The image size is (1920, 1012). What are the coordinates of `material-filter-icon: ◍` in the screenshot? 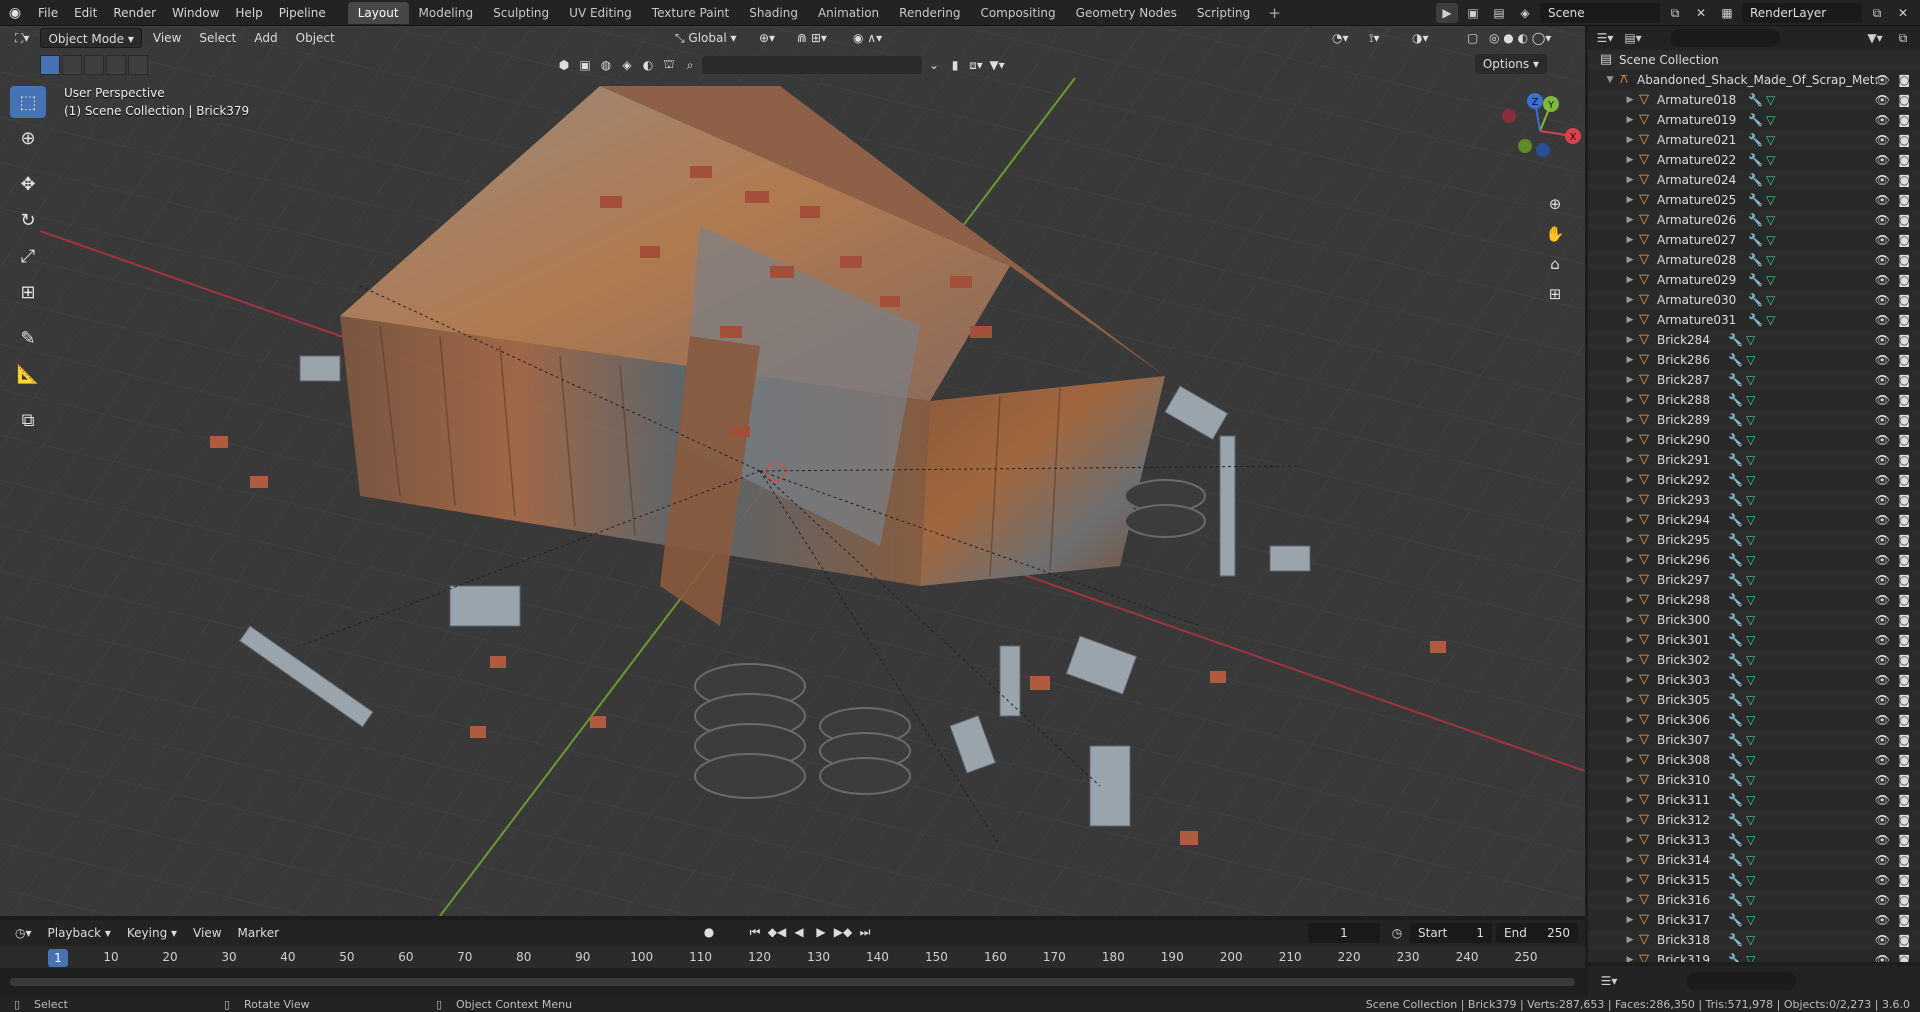 It's located at (606, 65).